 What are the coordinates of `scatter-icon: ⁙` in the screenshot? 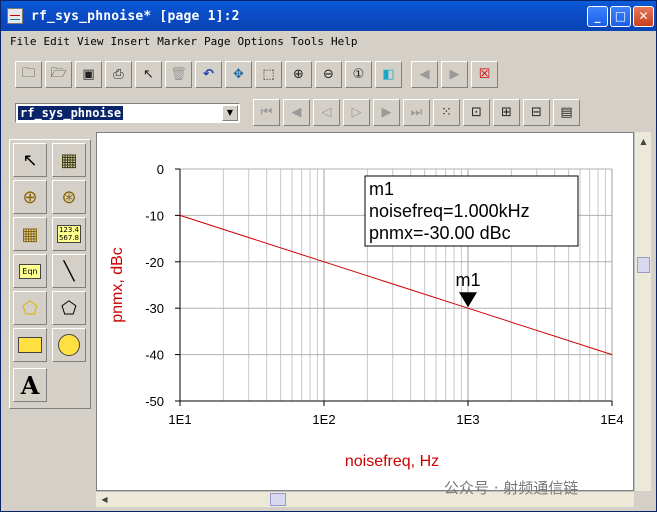 It's located at (446, 112).